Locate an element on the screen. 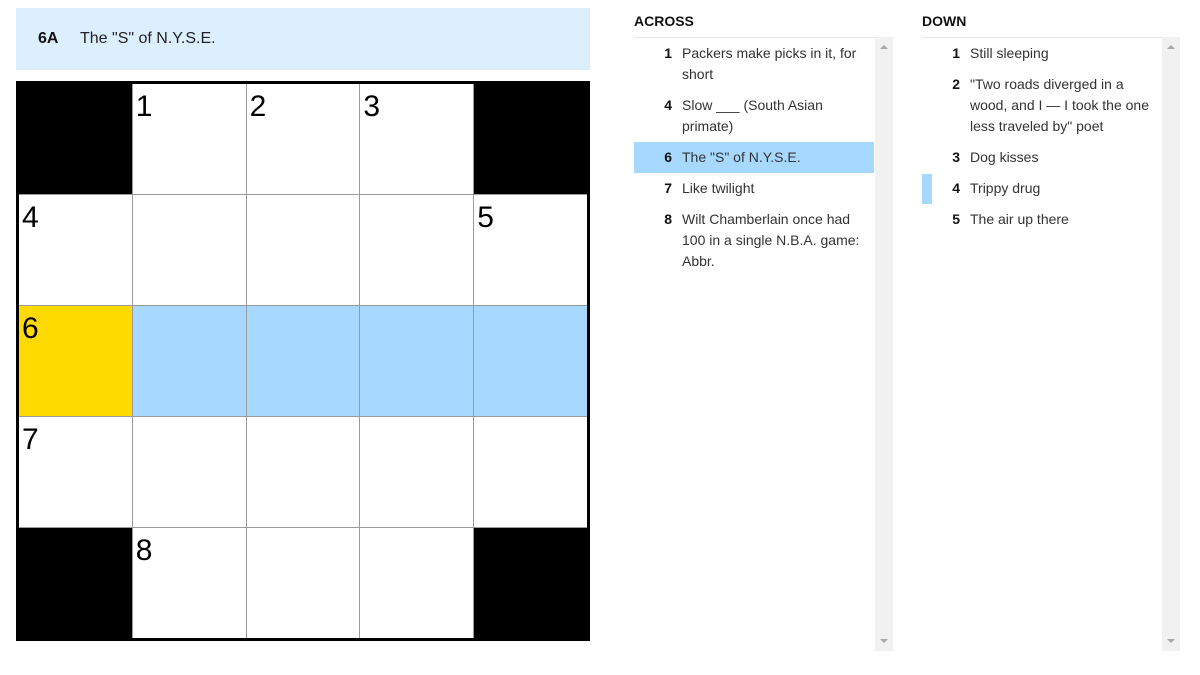 This screenshot has width=1200, height=675. clue-number: 2 is located at coordinates (956, 84).